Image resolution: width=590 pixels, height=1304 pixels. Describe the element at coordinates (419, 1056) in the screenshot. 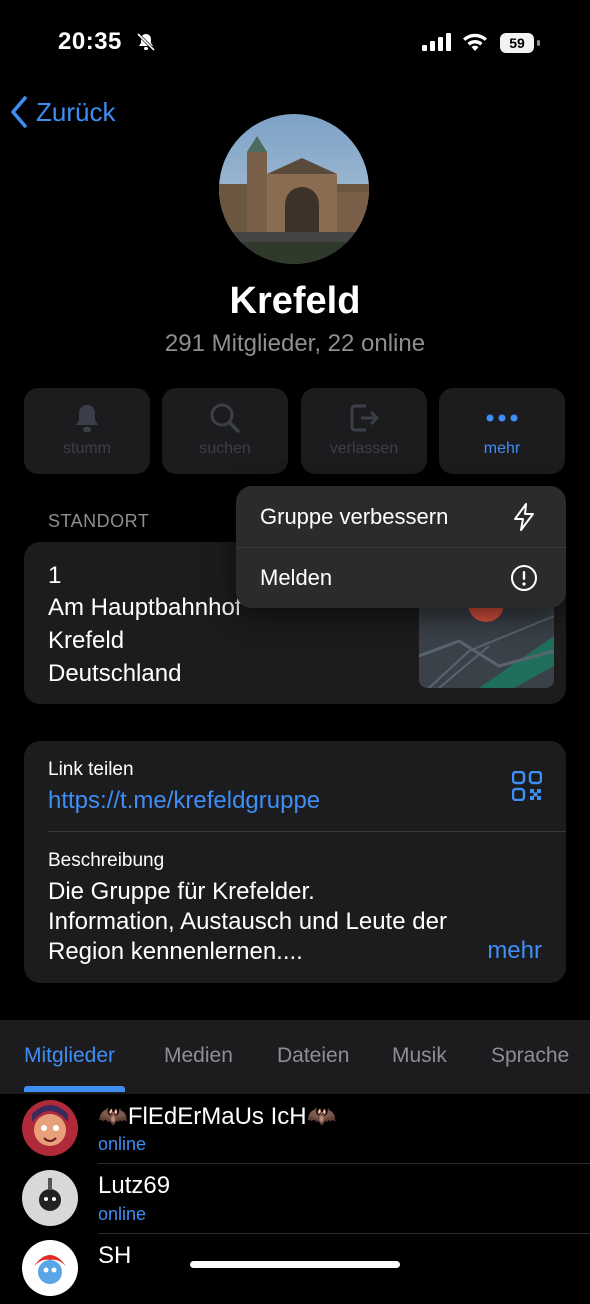

I see `tab-music: Musik` at that location.